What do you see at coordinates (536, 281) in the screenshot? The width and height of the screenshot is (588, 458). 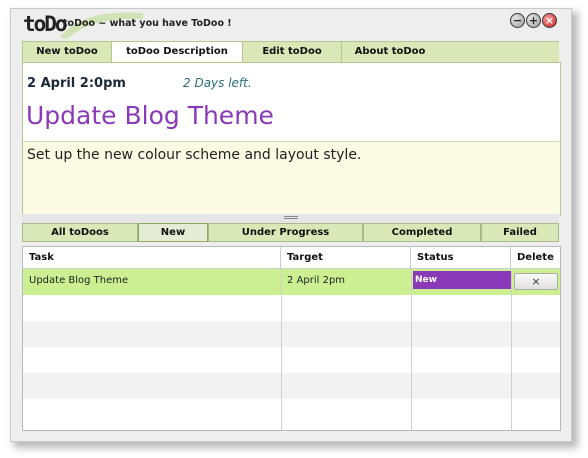 I see `delete-button: ×` at bounding box center [536, 281].